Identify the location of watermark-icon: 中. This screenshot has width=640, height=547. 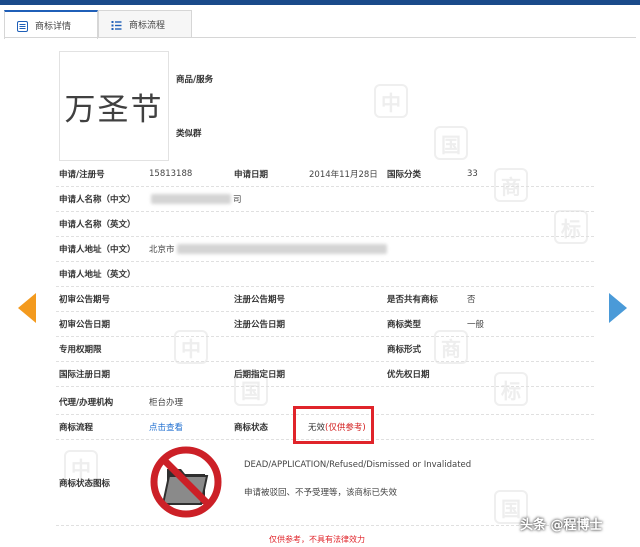
(391, 101).